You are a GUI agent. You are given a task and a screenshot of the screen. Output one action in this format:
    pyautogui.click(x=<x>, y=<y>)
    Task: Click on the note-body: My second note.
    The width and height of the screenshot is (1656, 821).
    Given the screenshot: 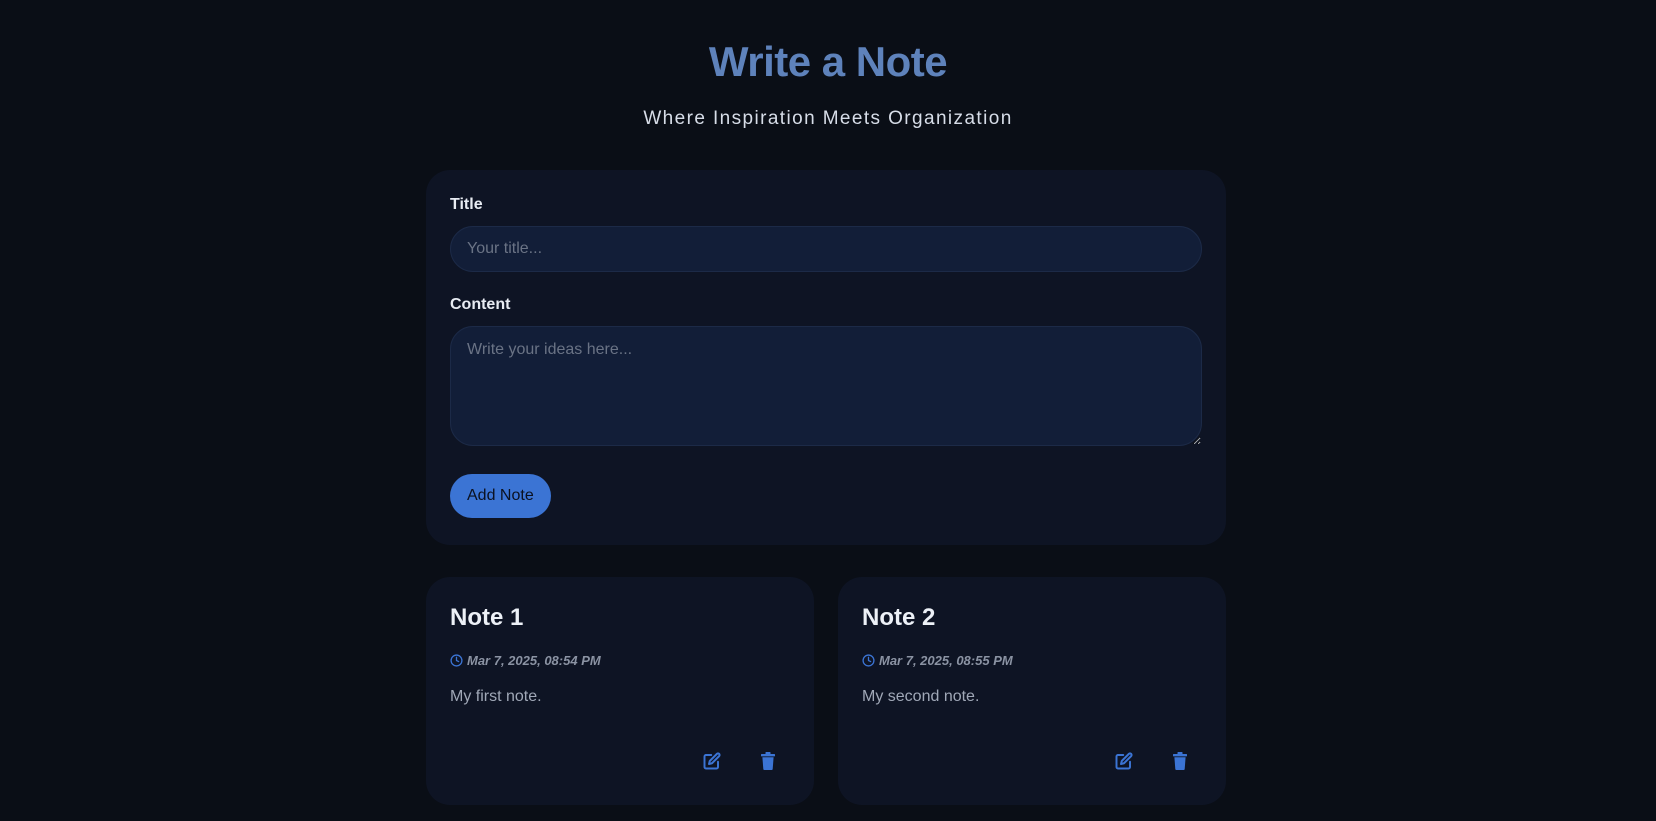 What is the action you would take?
    pyautogui.click(x=921, y=696)
    